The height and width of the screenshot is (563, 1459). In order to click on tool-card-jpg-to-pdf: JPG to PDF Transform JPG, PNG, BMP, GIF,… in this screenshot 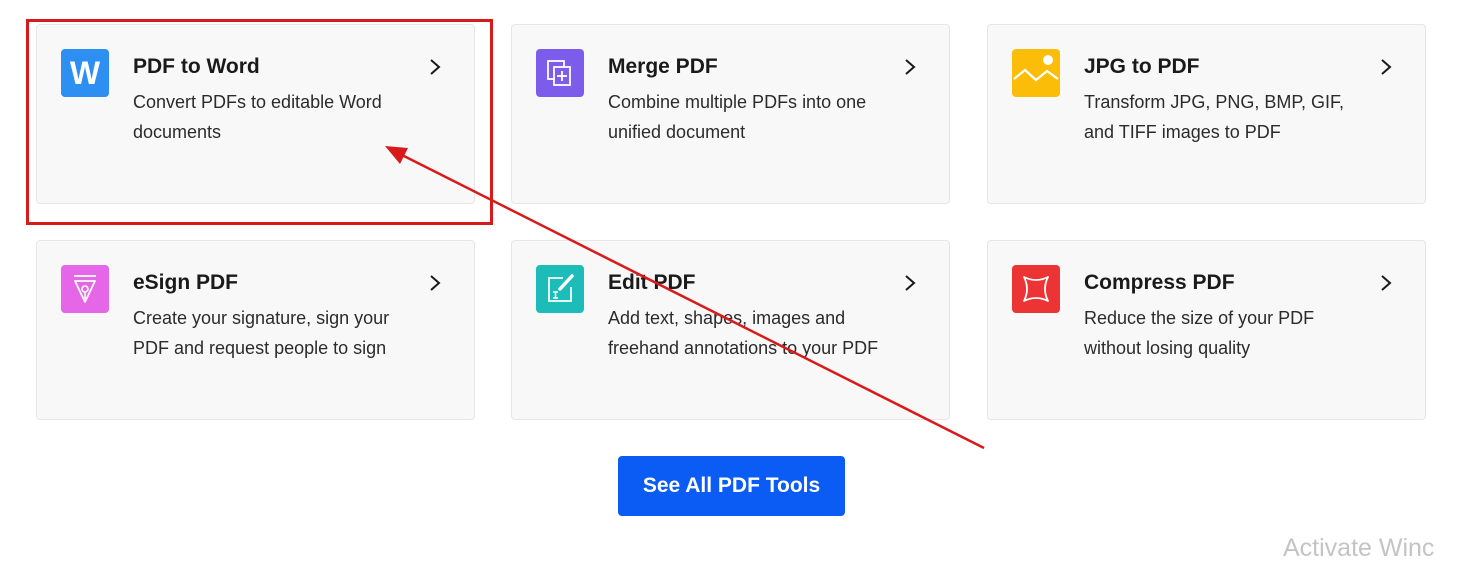, I will do `click(1206, 114)`.